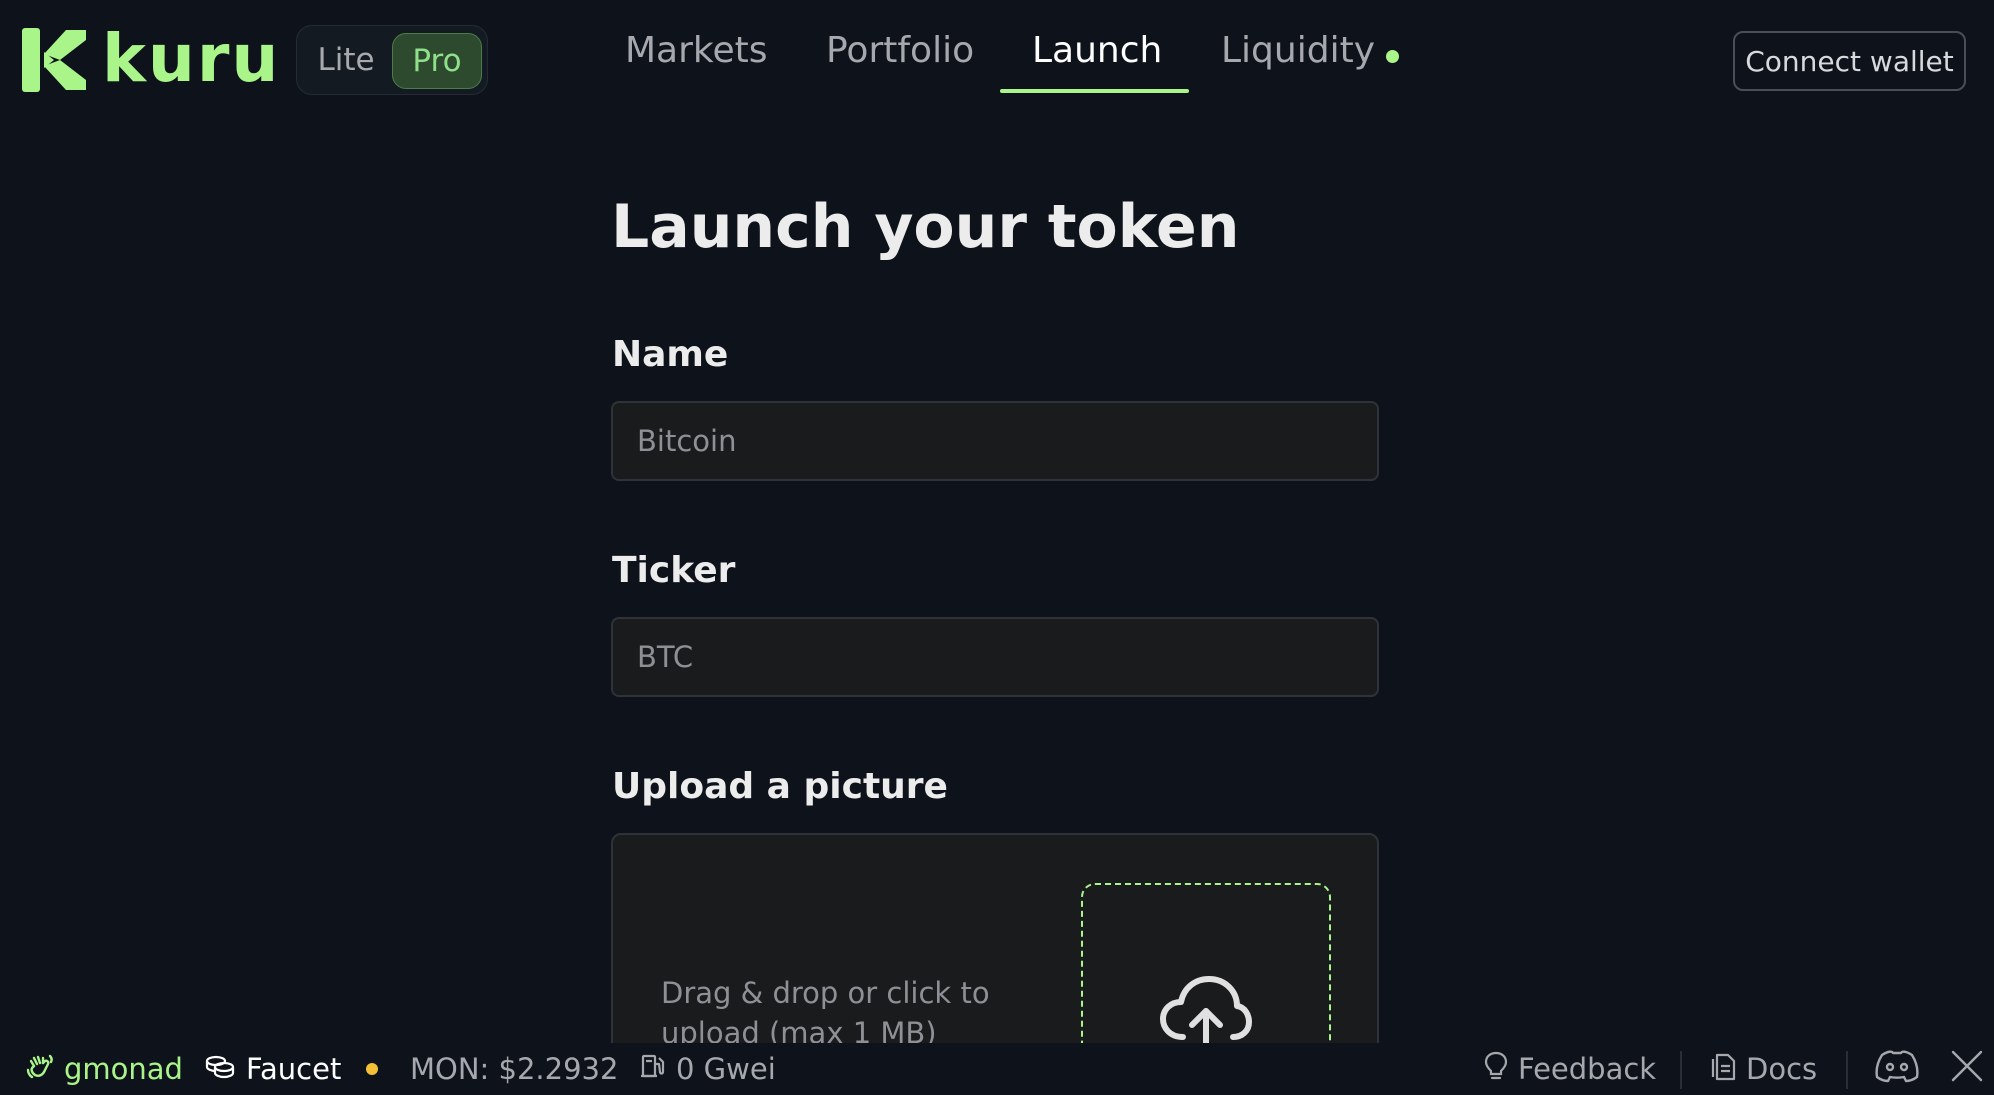 The image size is (1994, 1095). Describe the element at coordinates (1094, 91) in the screenshot. I see `nav-active-underline` at that location.